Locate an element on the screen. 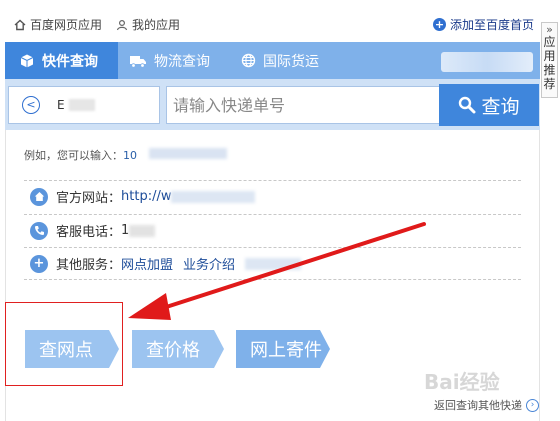 The height and width of the screenshot is (421, 560). home-icon is located at coordinates (20, 24).